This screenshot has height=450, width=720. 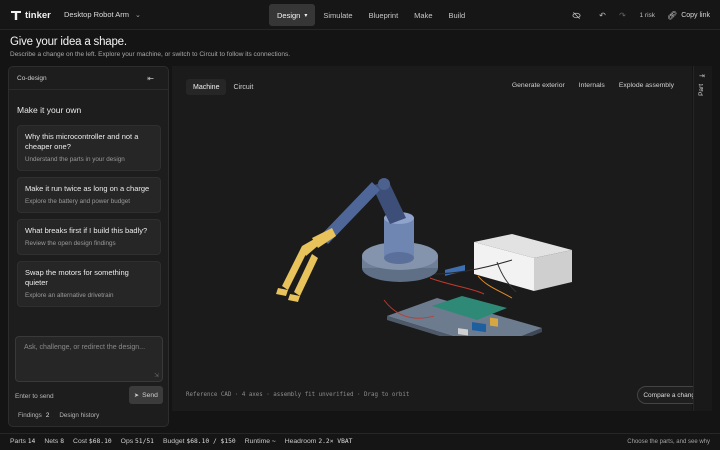 I want to click on stat-label: Headroom, so click(x=300, y=441).